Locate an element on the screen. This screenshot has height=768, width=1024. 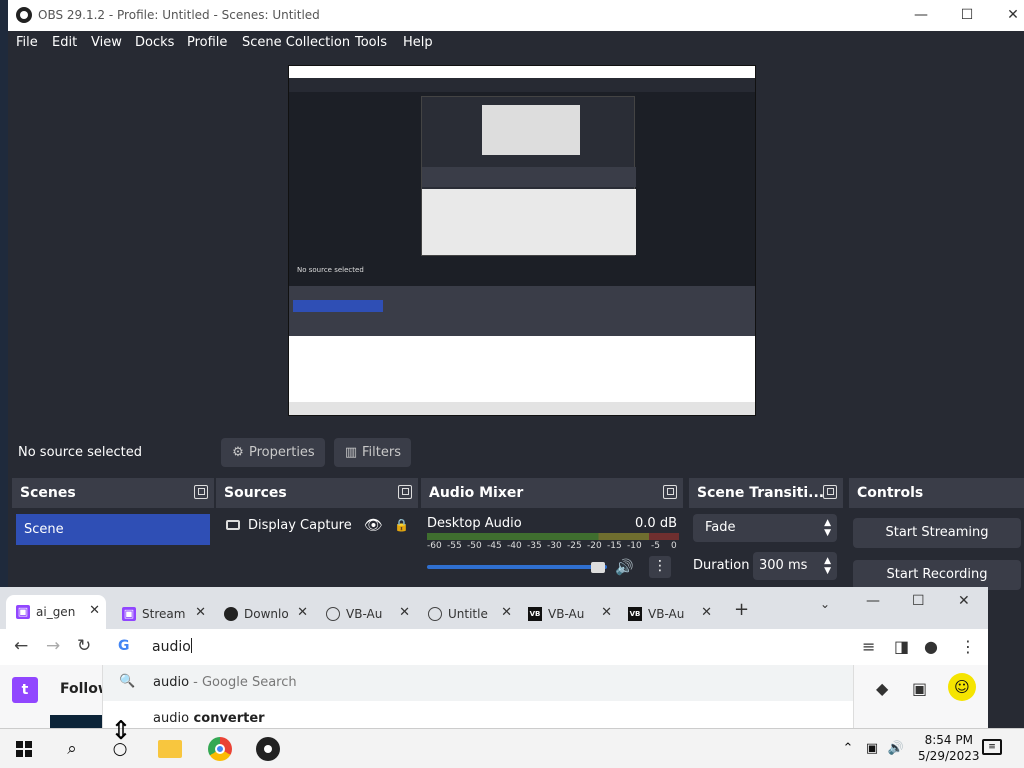
duration-label: Duration is located at coordinates (721, 565).